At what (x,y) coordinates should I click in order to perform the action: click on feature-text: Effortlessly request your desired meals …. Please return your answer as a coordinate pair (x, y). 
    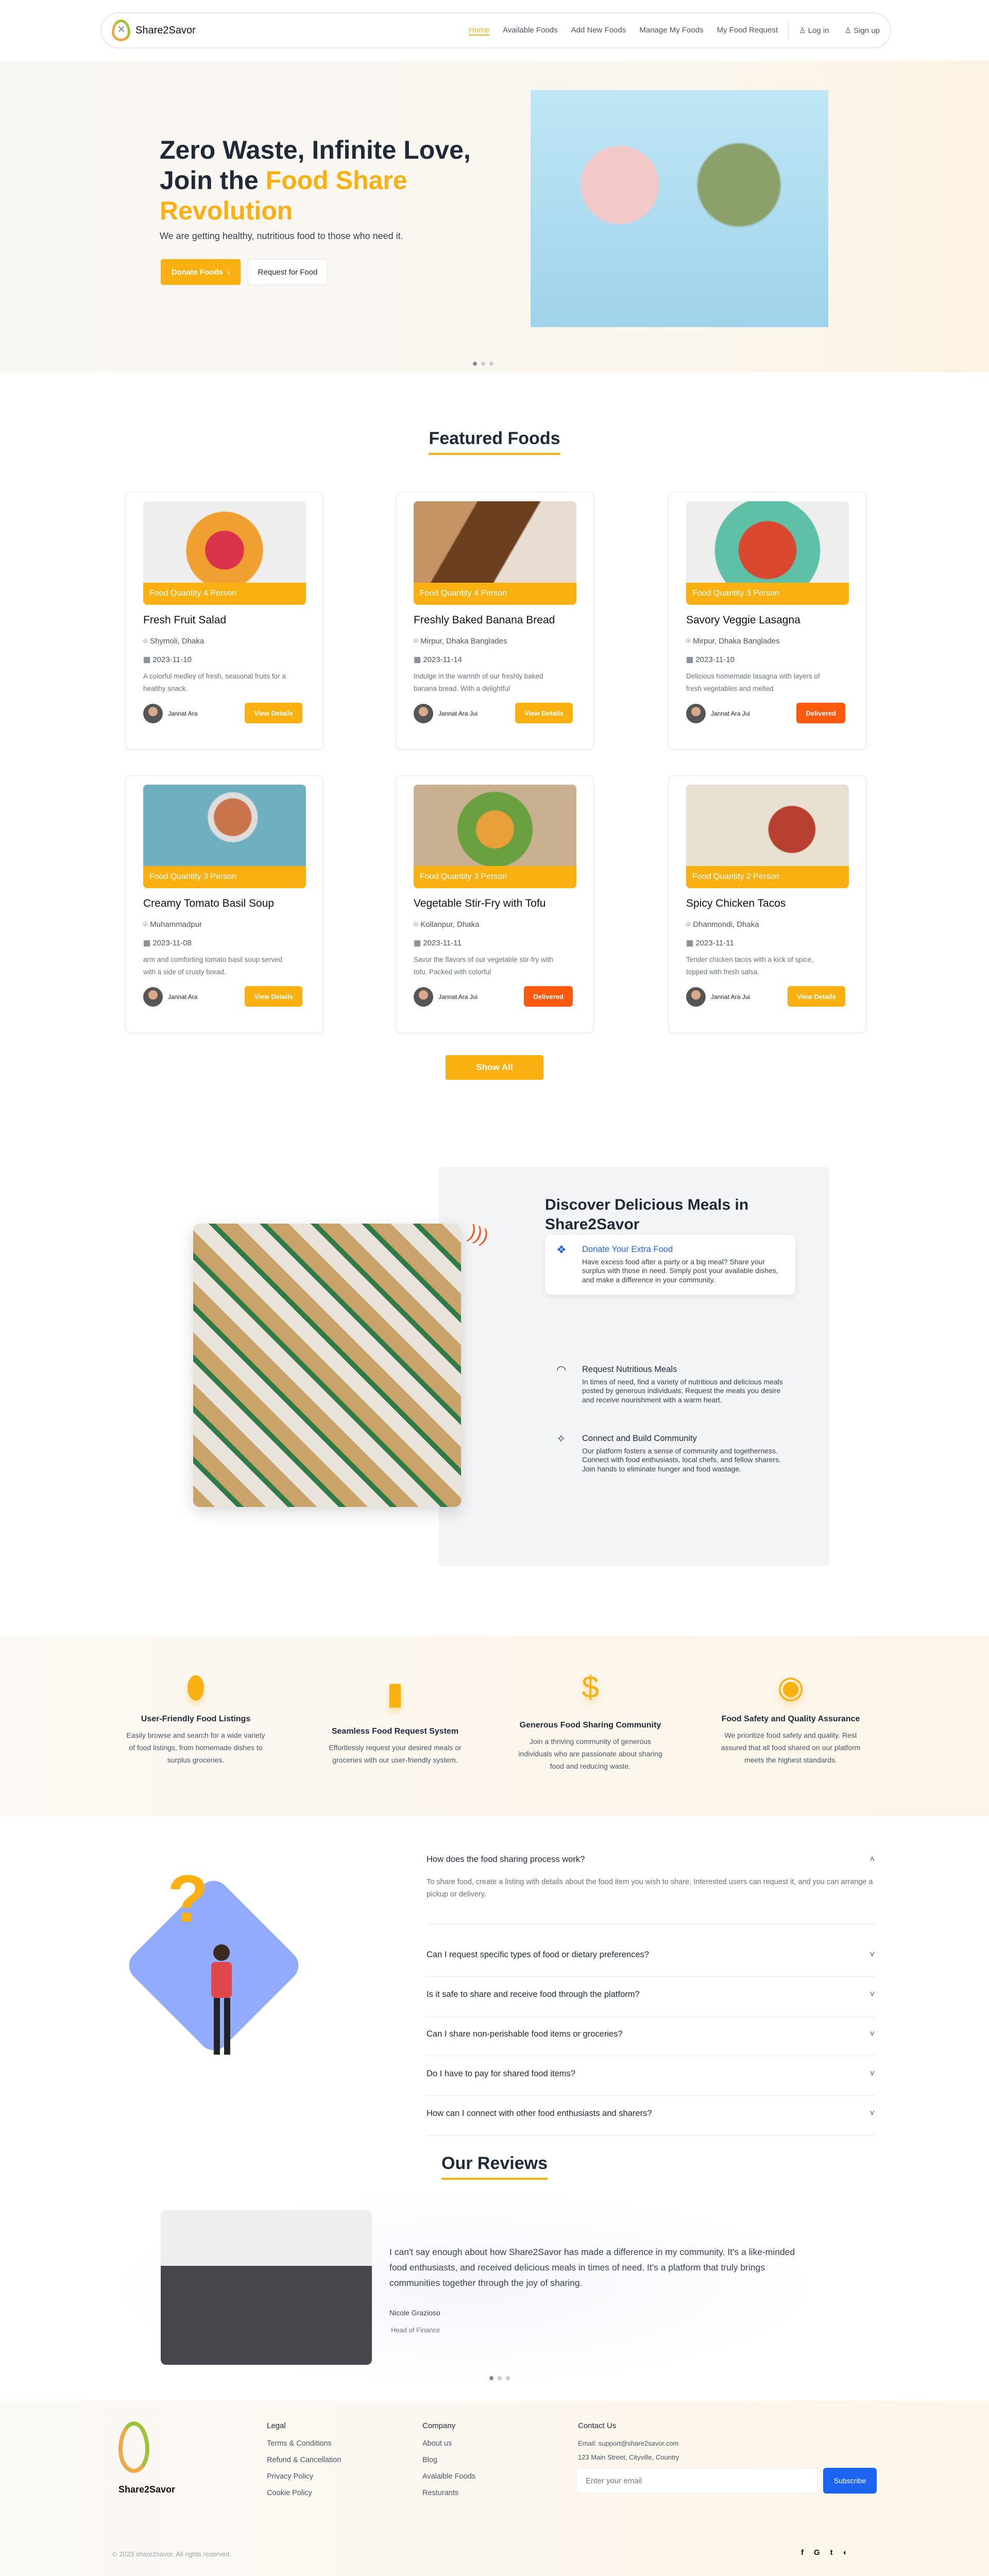
    Looking at the image, I should click on (395, 1754).